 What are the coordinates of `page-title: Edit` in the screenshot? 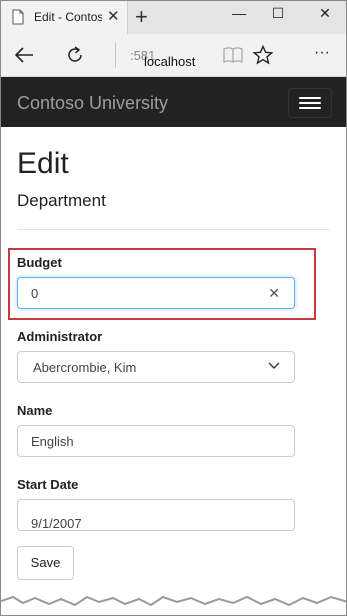 It's located at (43, 163).